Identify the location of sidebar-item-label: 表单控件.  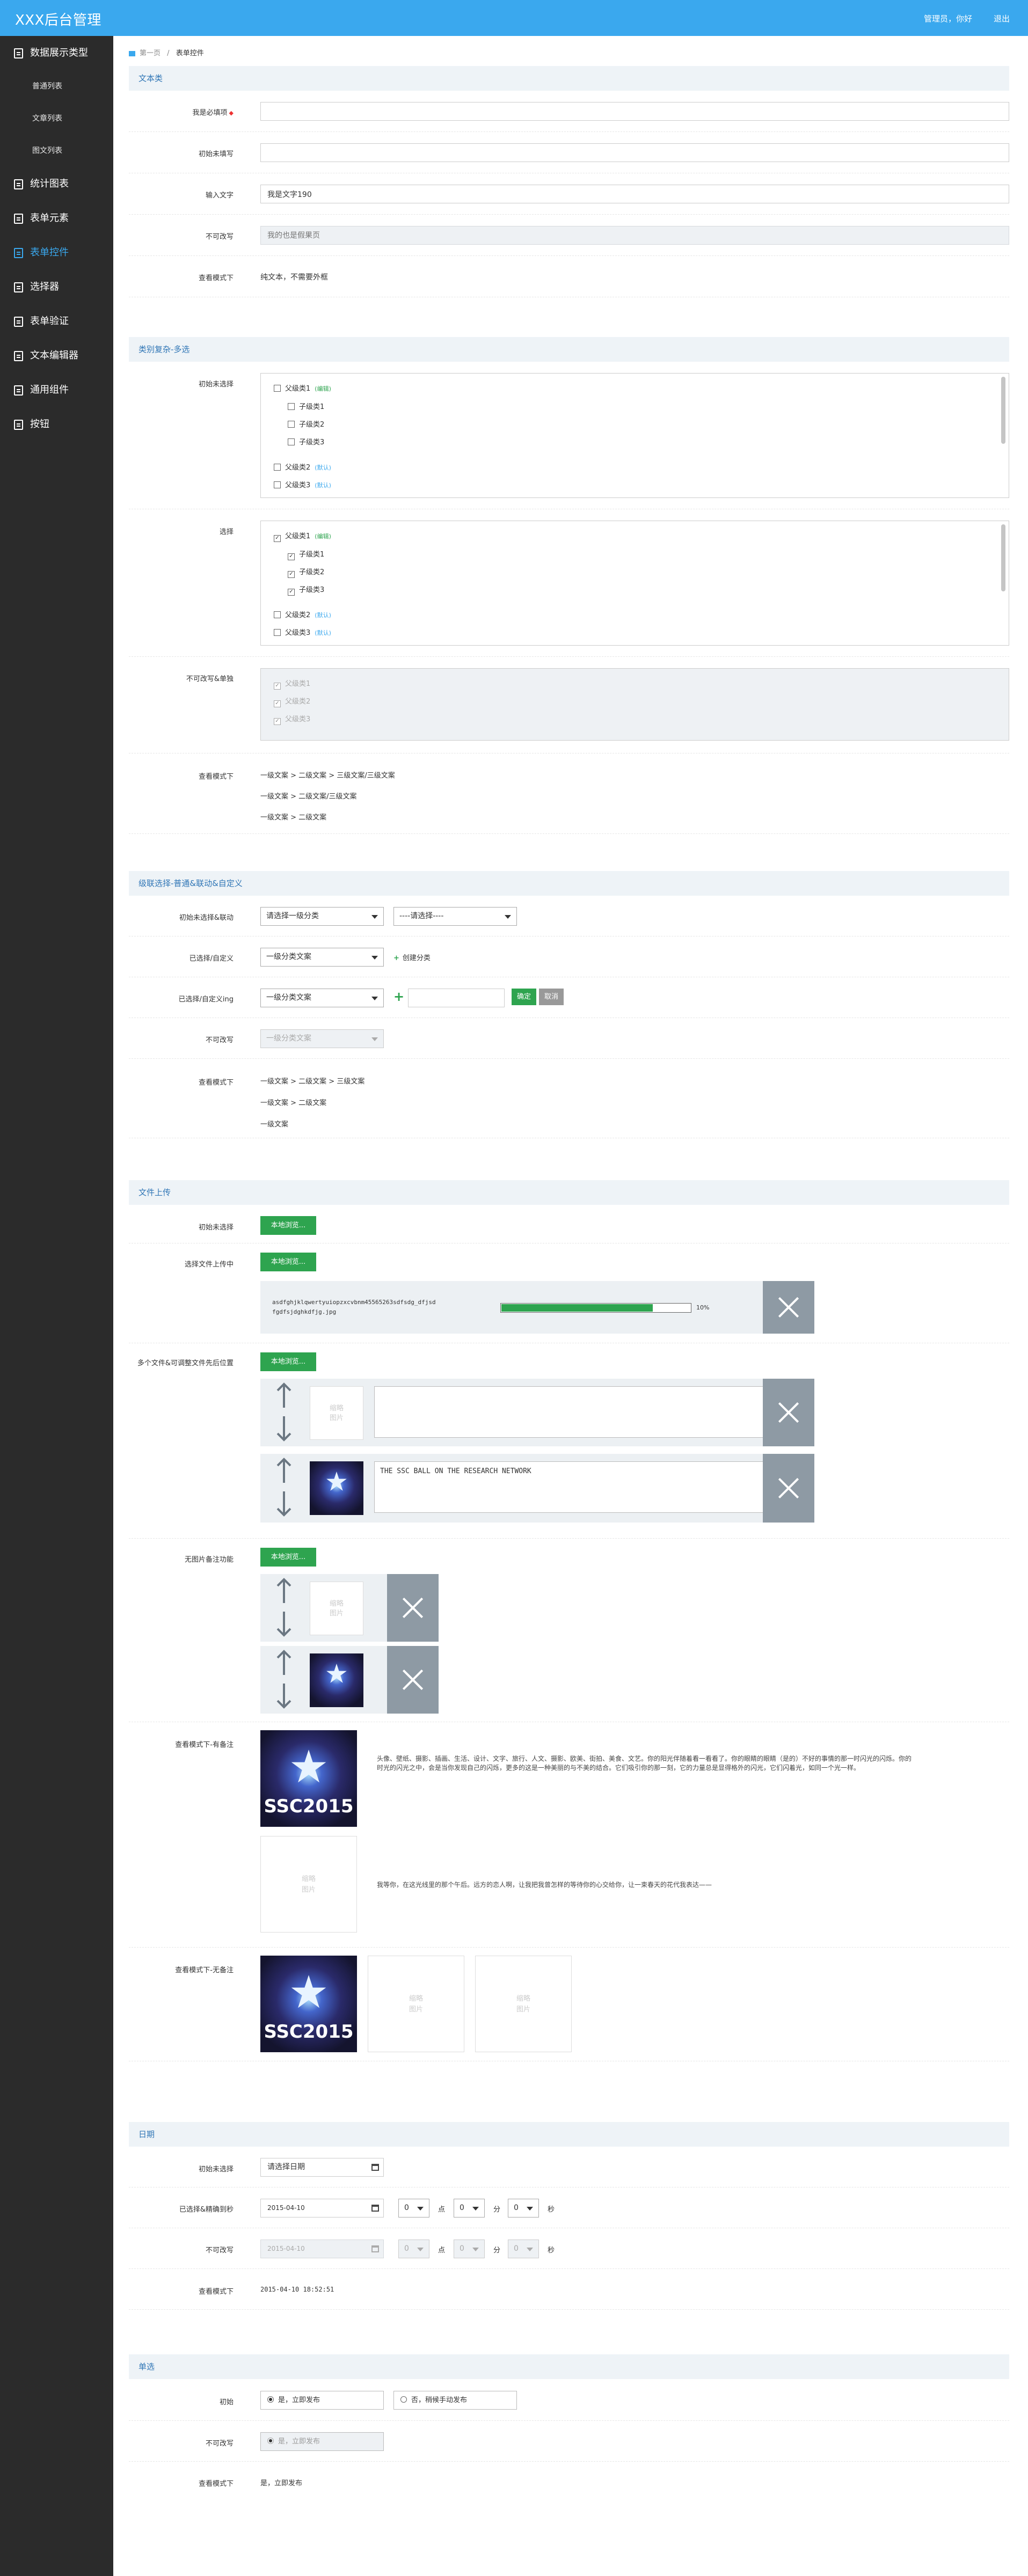
(49, 252).